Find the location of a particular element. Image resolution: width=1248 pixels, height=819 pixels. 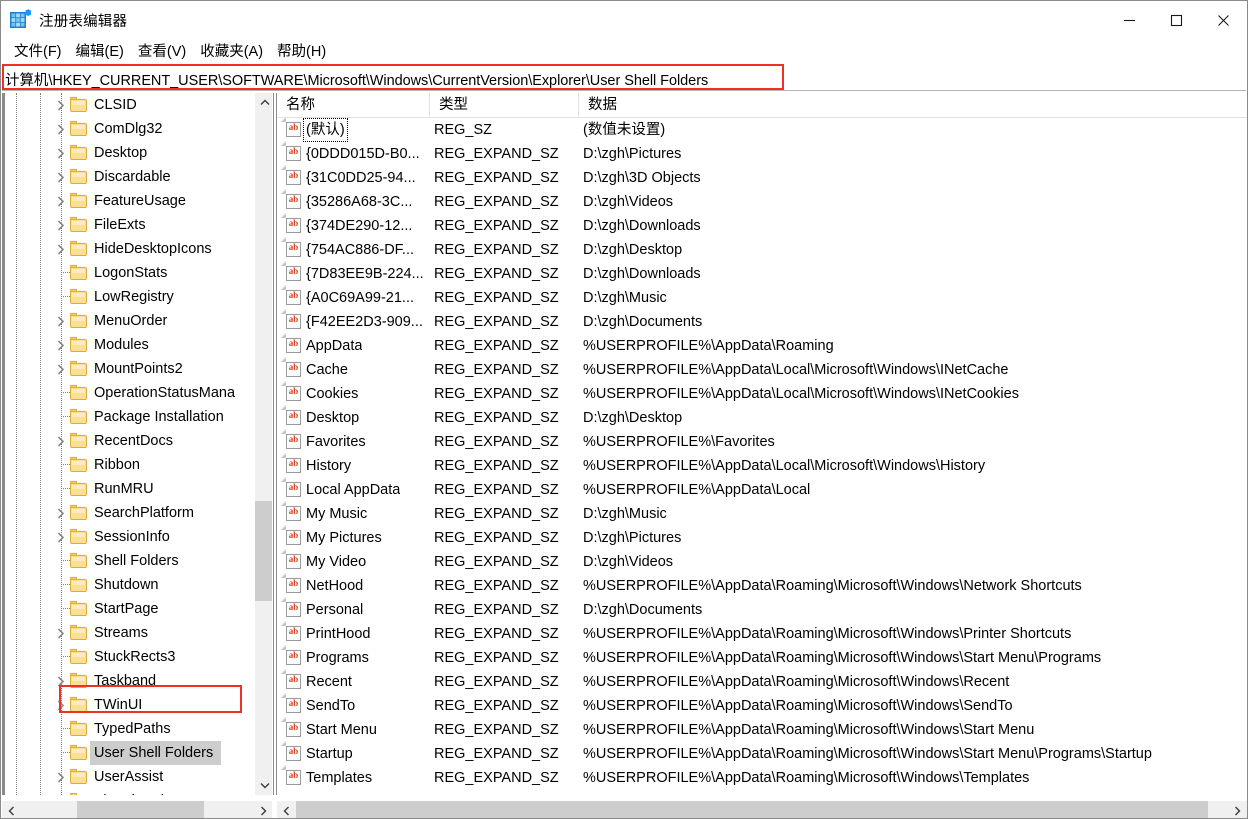

tree-item-logonstats: LogonStats is located at coordinates (128, 273).